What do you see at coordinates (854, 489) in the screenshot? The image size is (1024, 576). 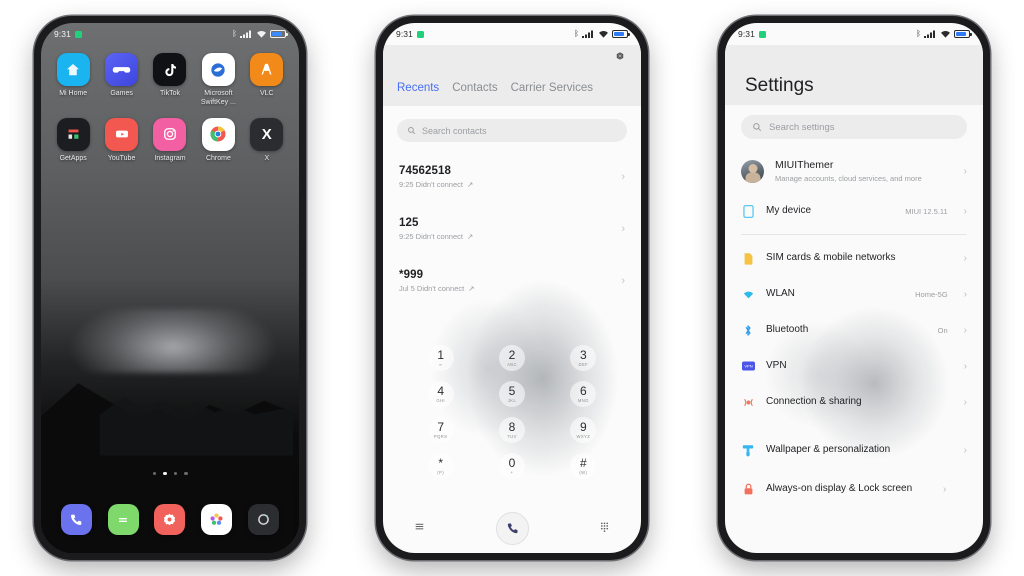 I see `sidebar-item-always-on-display: Always-on display & Lock screen ›` at bounding box center [854, 489].